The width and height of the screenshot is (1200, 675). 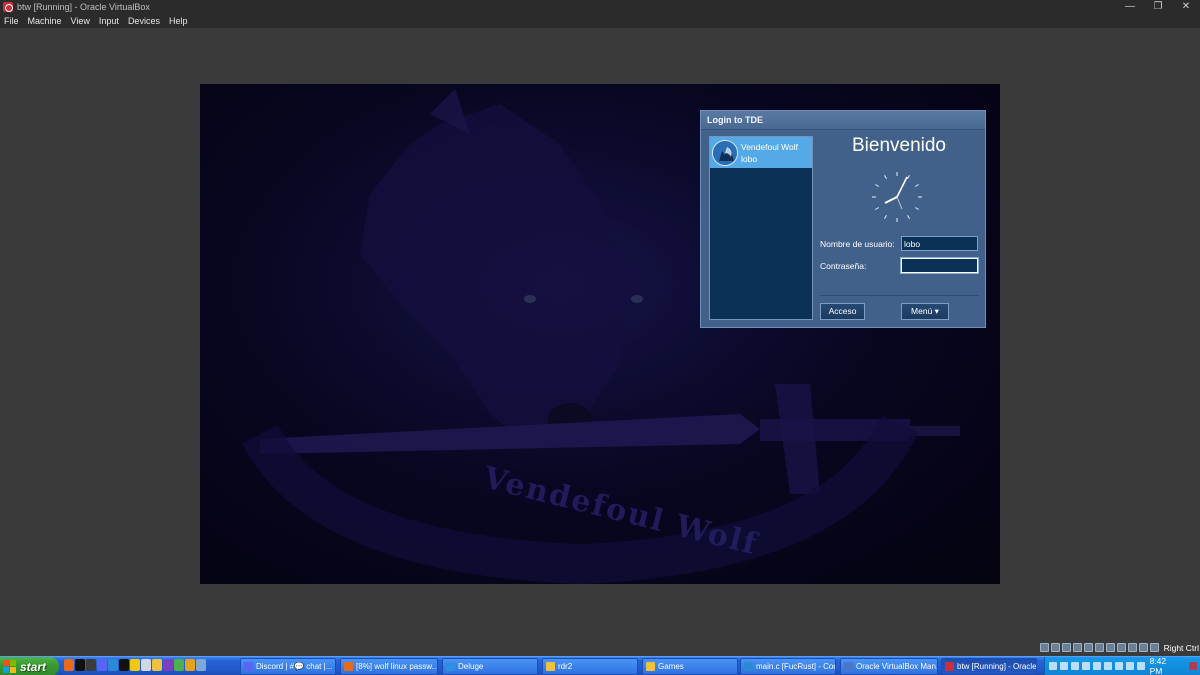 I want to click on menu-button: Menú ▾, so click(x=925, y=311).